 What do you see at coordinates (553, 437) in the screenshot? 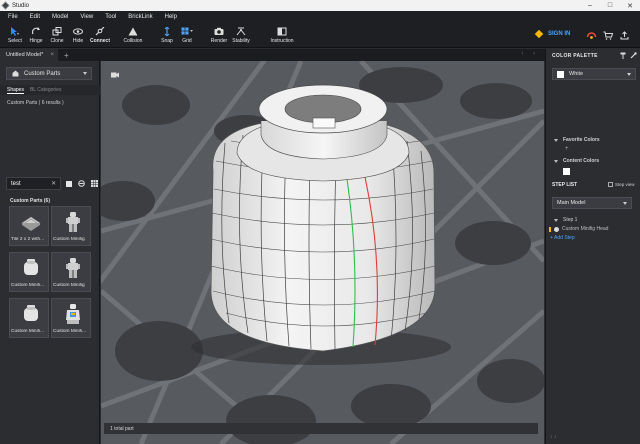
I see `panel-resize-icon: ↕ ↕` at bounding box center [553, 437].